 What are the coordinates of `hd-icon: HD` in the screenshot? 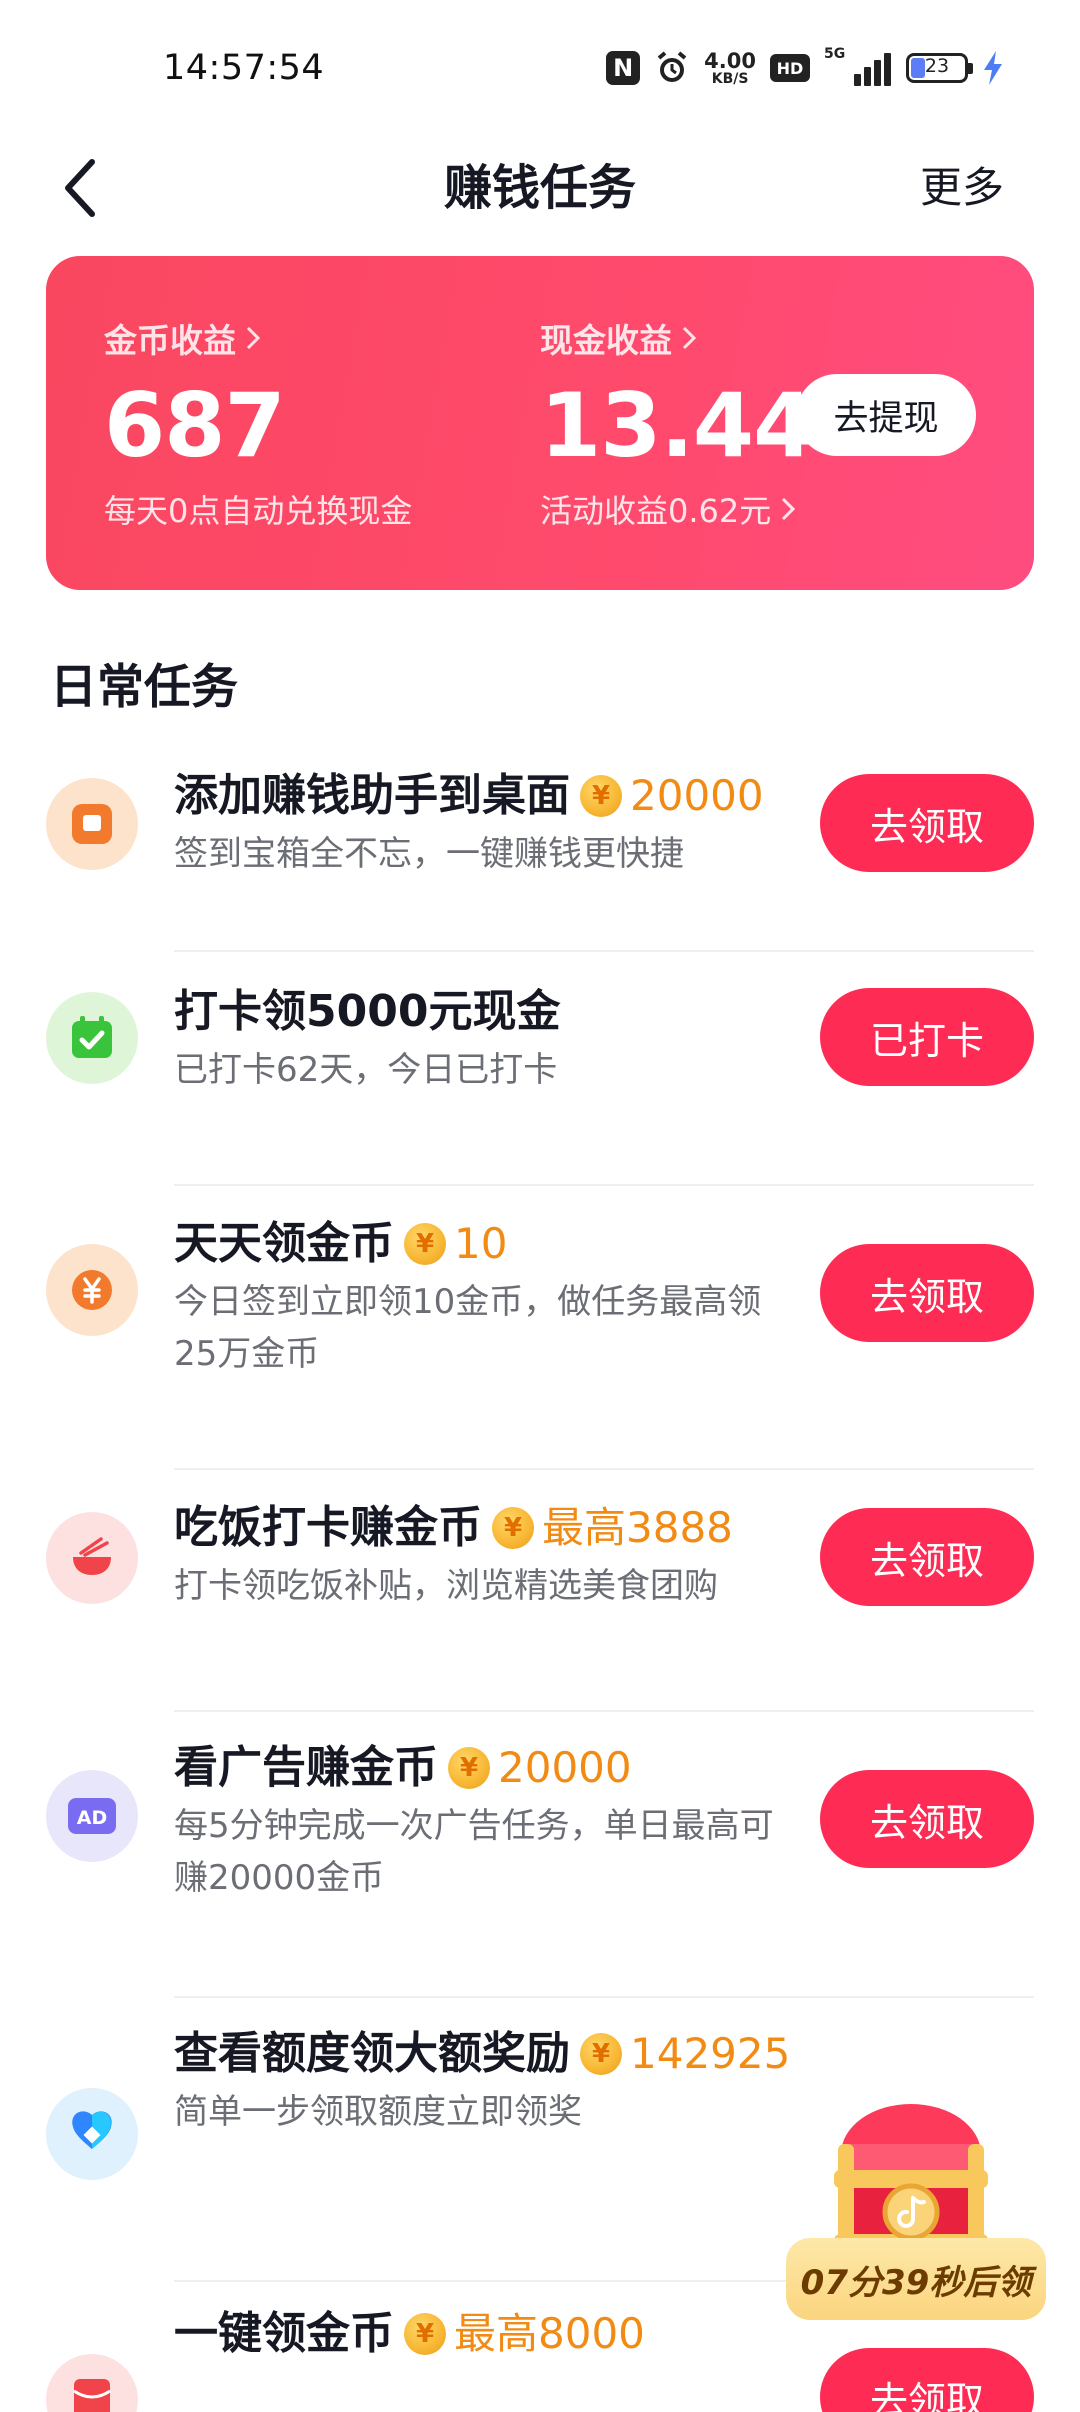 It's located at (790, 68).